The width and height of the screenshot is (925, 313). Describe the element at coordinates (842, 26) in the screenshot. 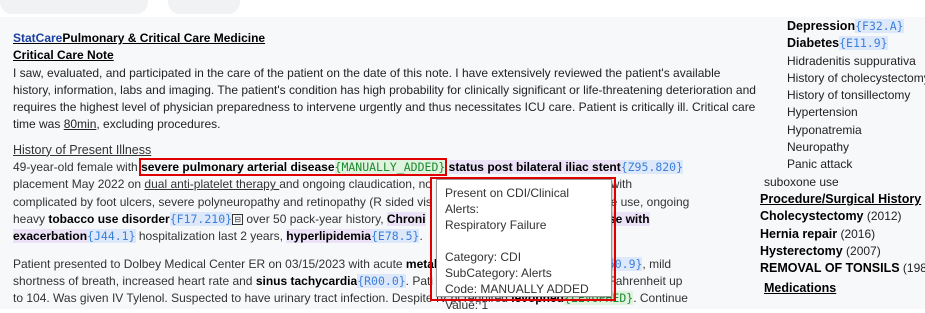

I see `problem-item: Depression{F32.A}` at that location.